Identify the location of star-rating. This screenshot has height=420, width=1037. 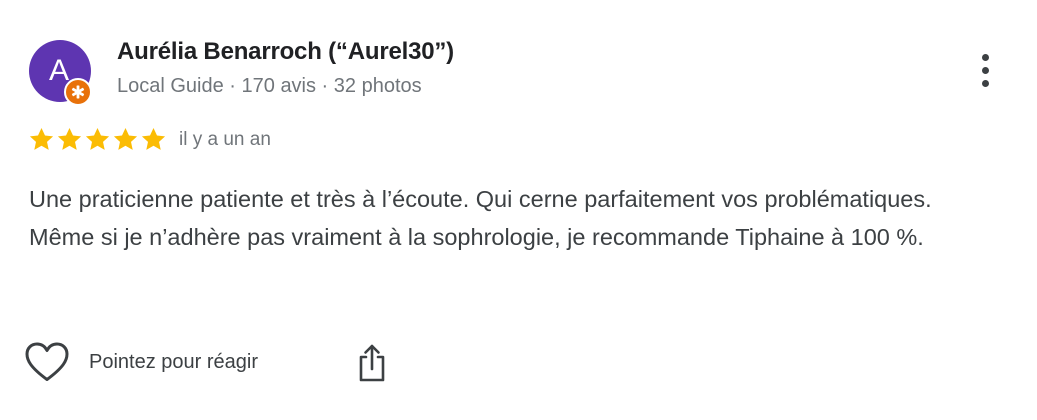
(98, 140).